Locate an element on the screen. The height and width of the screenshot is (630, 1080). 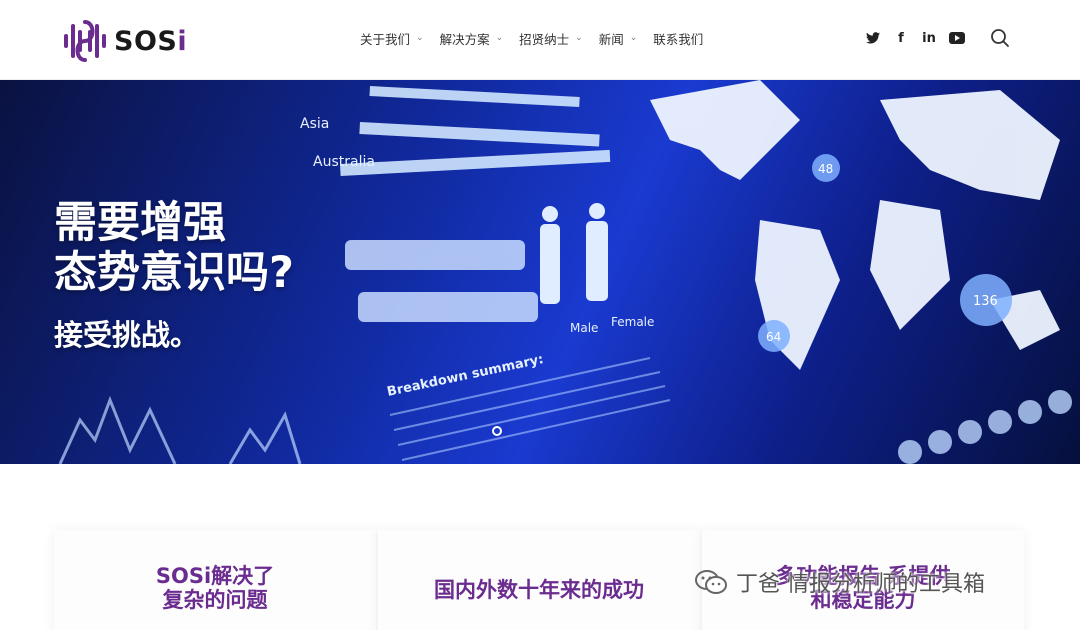
feature-card: 国内外数十年来的成功 is located at coordinates (539, 580).